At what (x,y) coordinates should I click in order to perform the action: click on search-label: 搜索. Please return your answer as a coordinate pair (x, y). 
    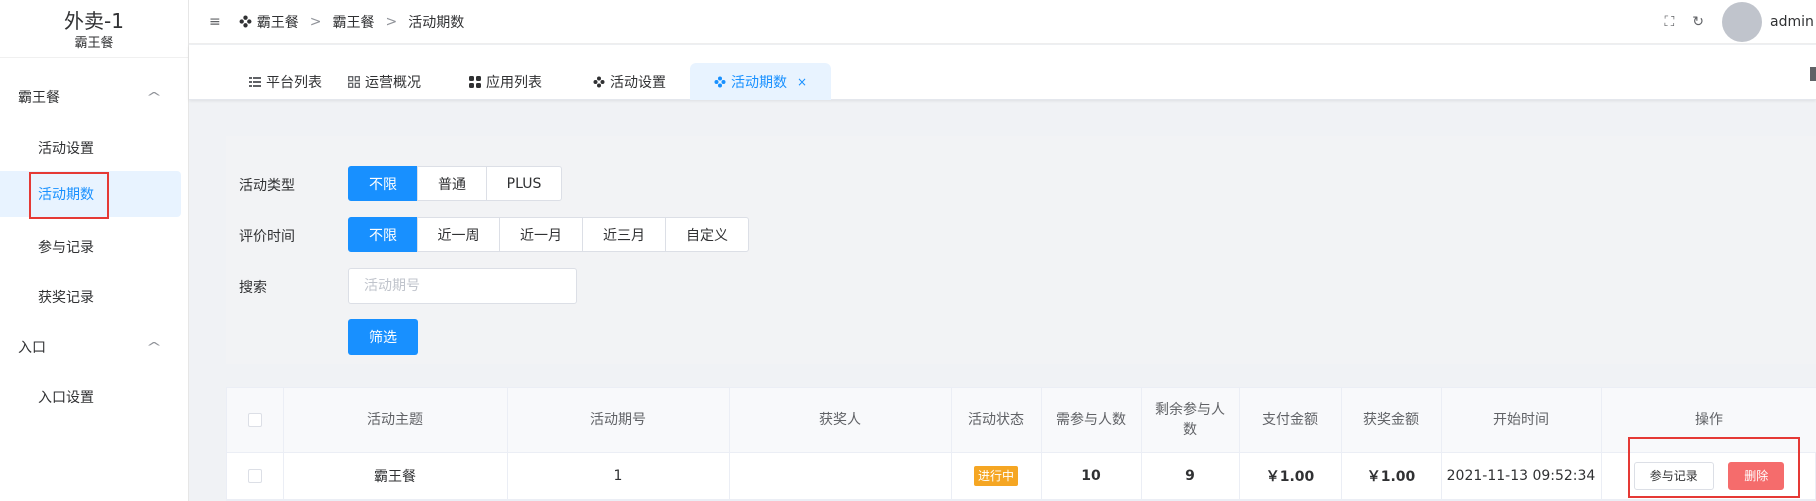
    Looking at the image, I should click on (253, 288).